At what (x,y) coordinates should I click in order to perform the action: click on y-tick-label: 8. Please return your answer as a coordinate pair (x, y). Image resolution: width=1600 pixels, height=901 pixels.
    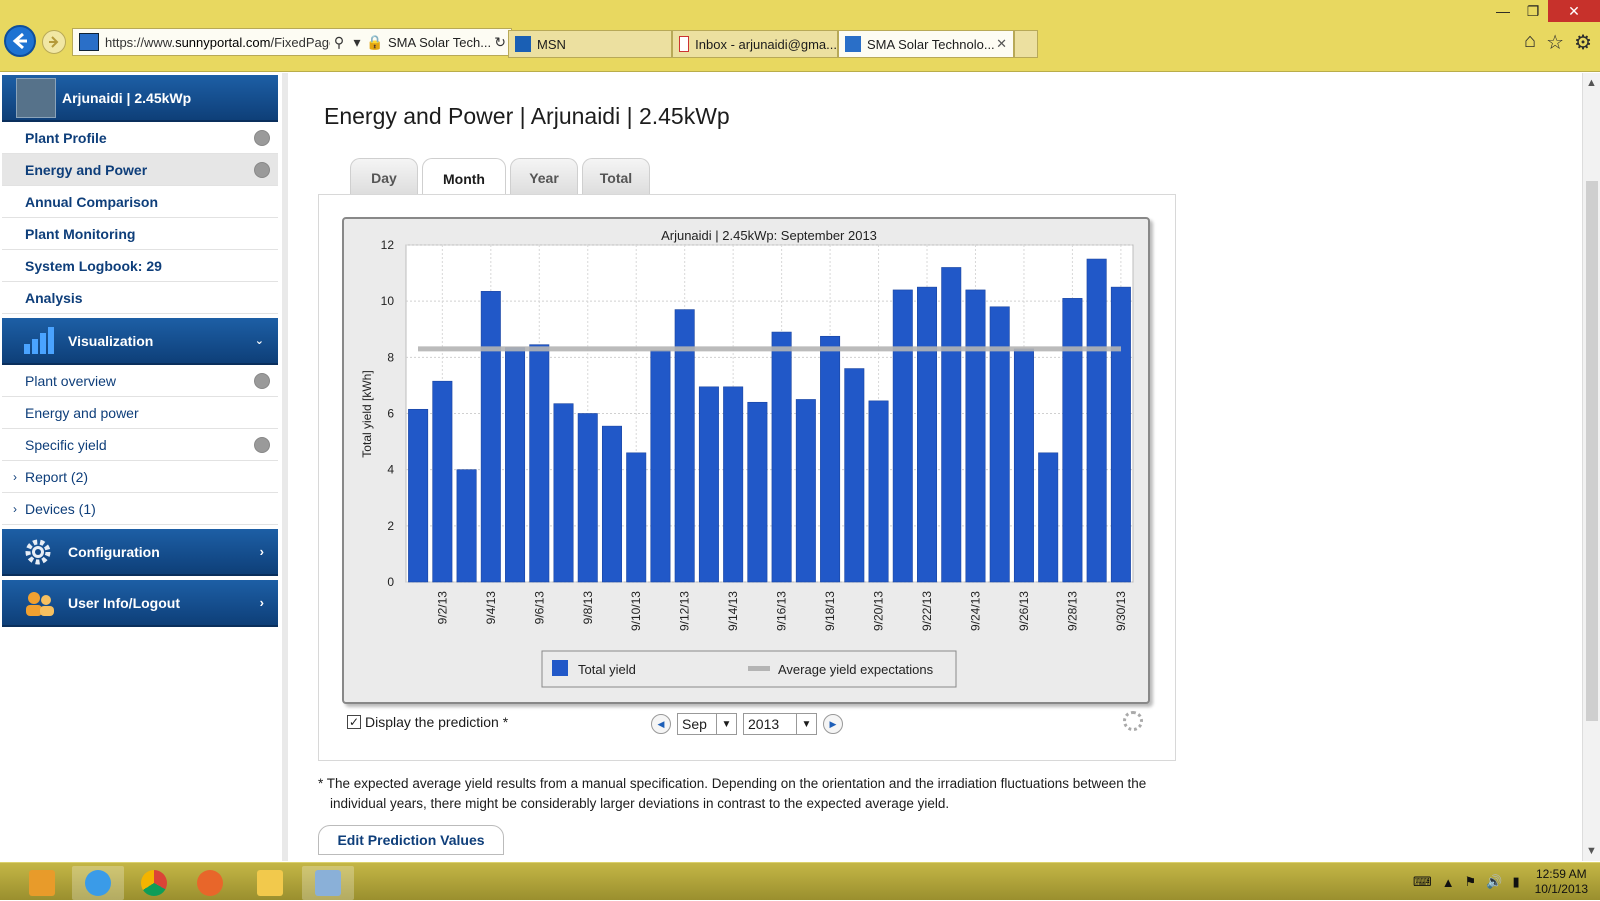
    Looking at the image, I should click on (390, 357).